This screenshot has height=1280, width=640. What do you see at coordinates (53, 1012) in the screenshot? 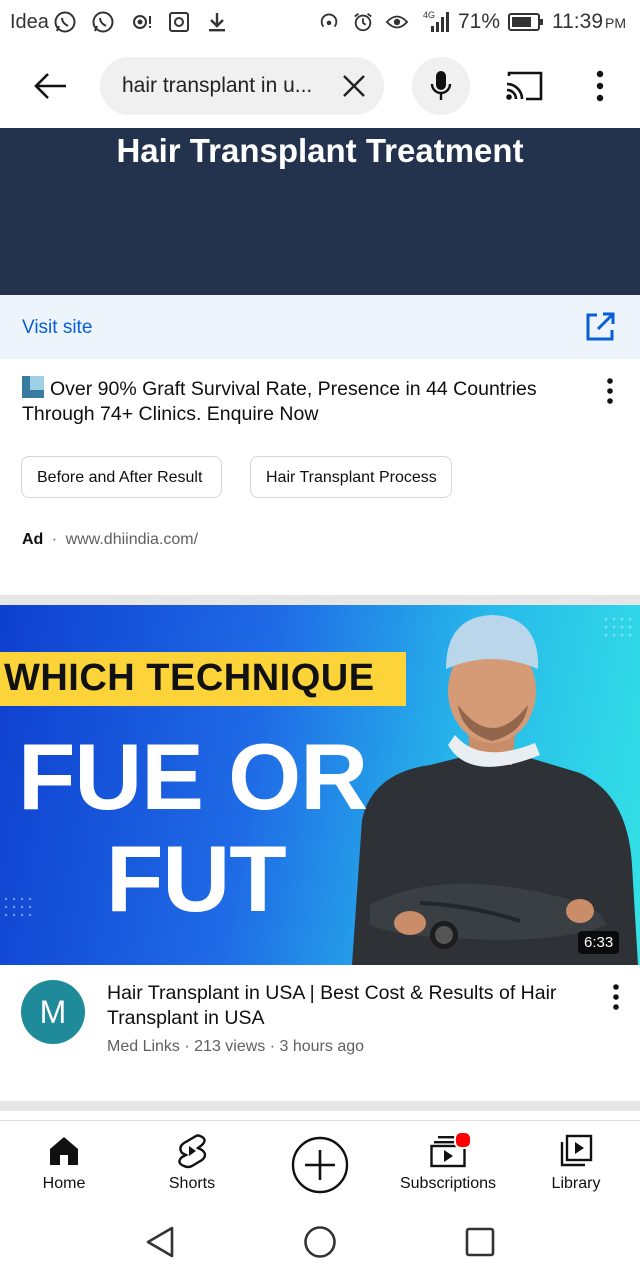
I see `channel-avatar: M` at bounding box center [53, 1012].